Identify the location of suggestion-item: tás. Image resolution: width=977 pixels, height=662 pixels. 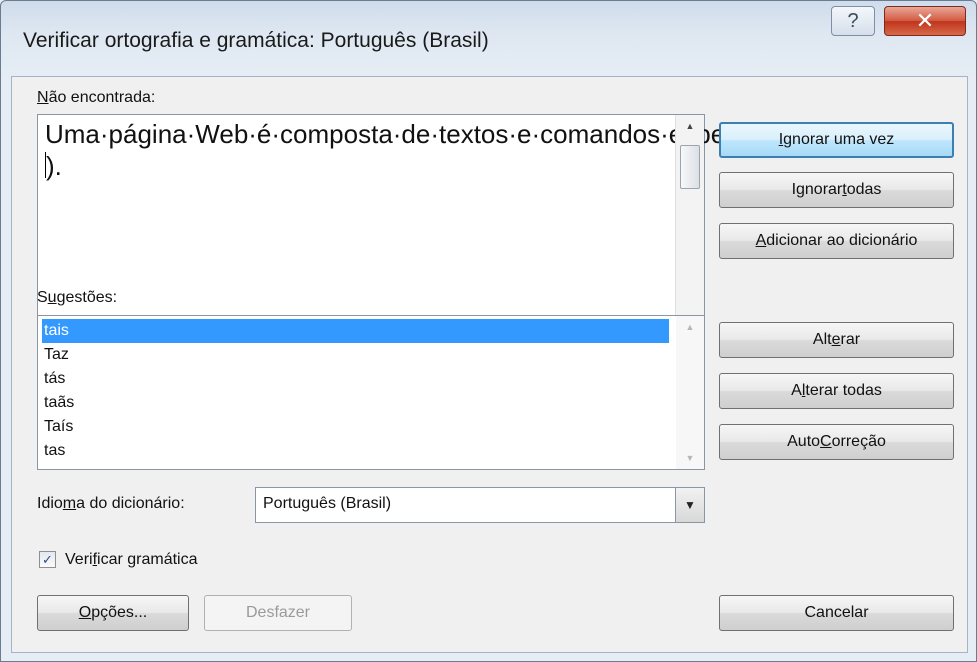
(355, 379).